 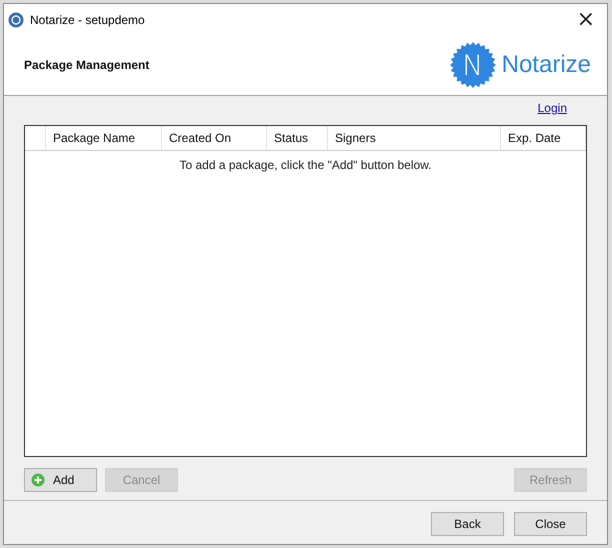 I want to click on column-header: Created On, so click(x=214, y=138).